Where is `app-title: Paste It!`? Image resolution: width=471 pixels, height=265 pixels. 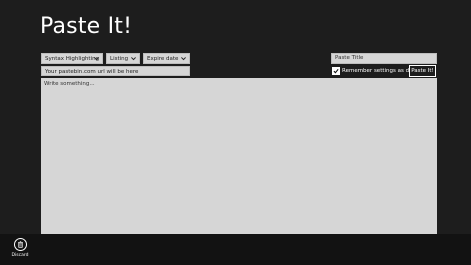 app-title: Paste It! is located at coordinates (86, 26).